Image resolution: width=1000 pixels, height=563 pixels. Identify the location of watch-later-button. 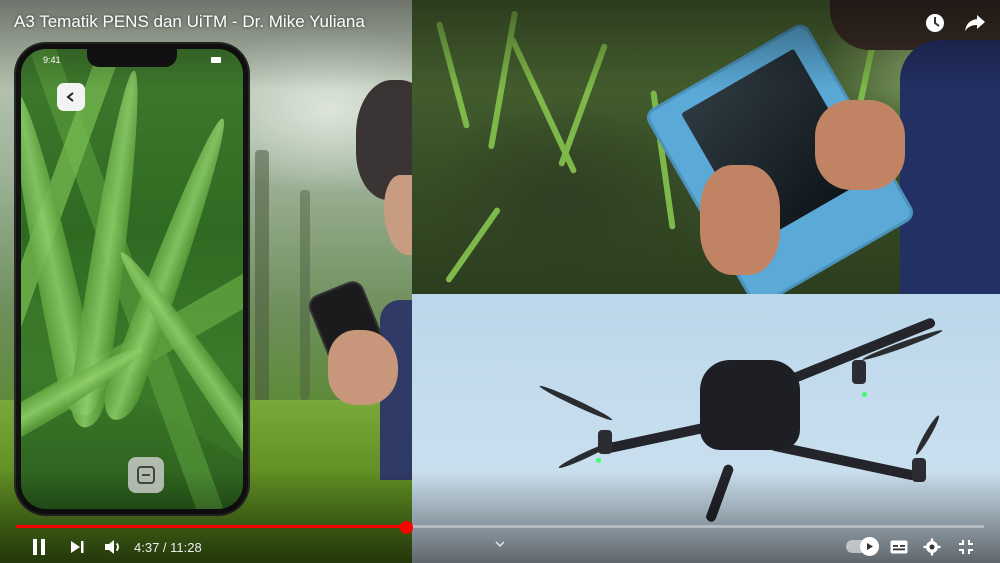
(935, 23).